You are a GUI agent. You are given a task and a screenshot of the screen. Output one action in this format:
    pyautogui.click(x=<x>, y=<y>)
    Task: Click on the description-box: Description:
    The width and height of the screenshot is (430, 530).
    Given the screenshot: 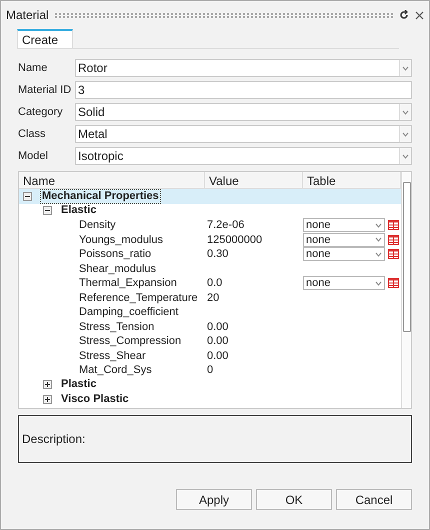 What is the action you would take?
    pyautogui.click(x=215, y=439)
    